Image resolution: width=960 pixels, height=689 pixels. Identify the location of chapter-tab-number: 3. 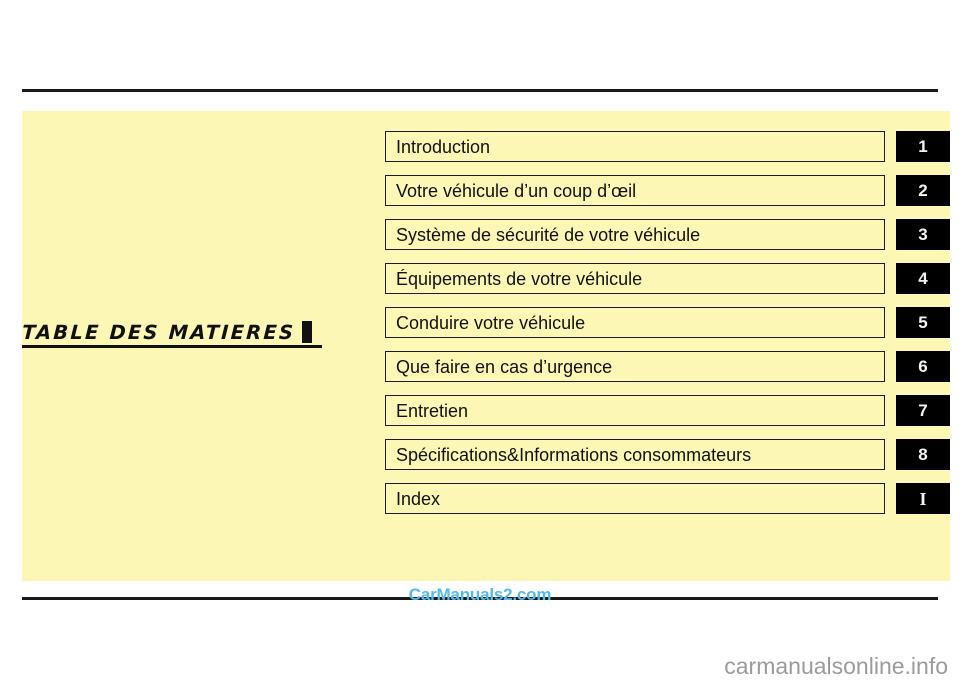
(923, 234).